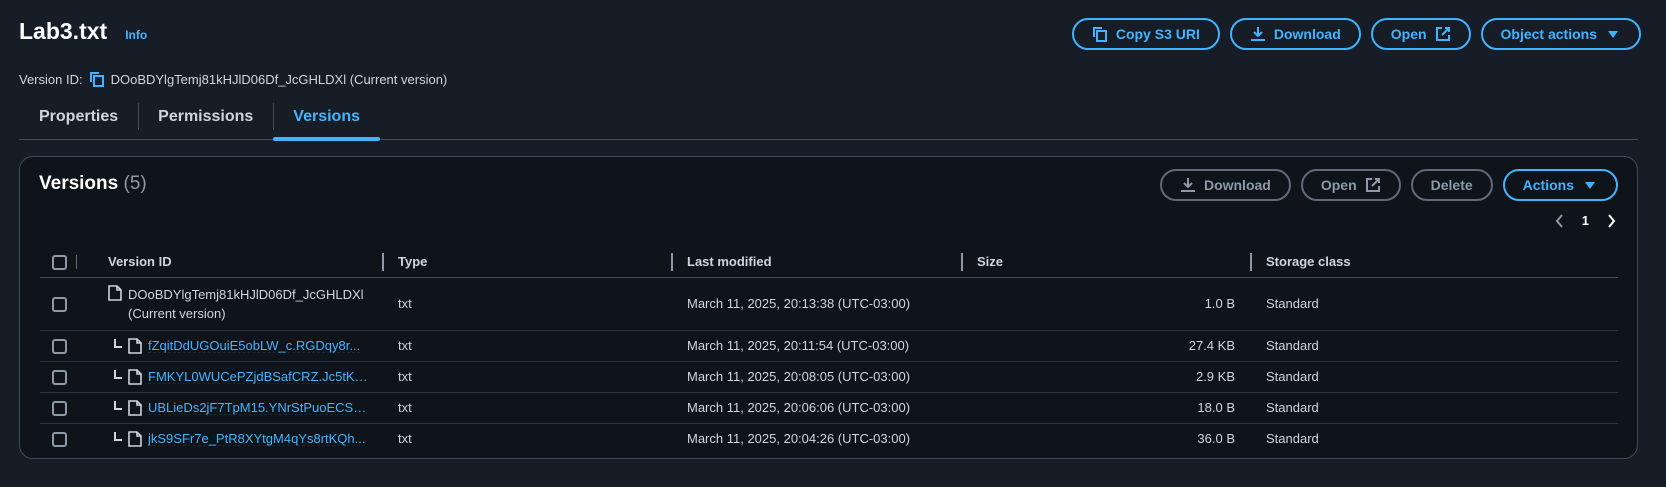 The image size is (1666, 487). Describe the element at coordinates (1611, 220) in the screenshot. I see `chevron-right-icon` at that location.